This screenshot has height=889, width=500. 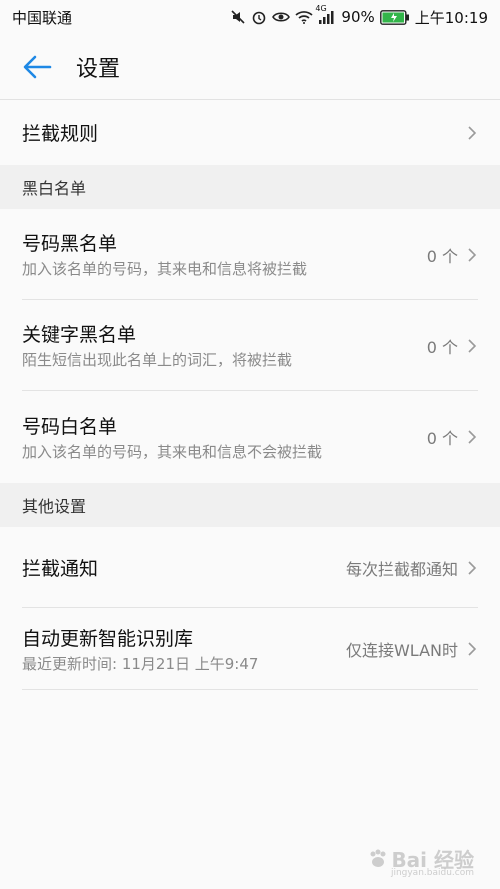 I want to click on intercept-rules-label: 拦截规则, so click(x=60, y=134).